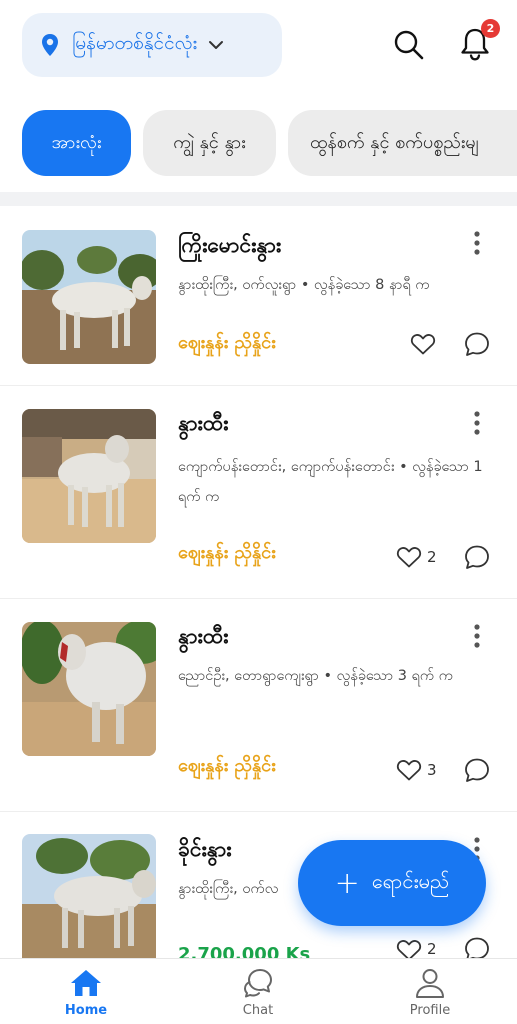 The width and height of the screenshot is (517, 1024). What do you see at coordinates (76, 143) in the screenshot?
I see `category-chip-all: အားလုံး` at bounding box center [76, 143].